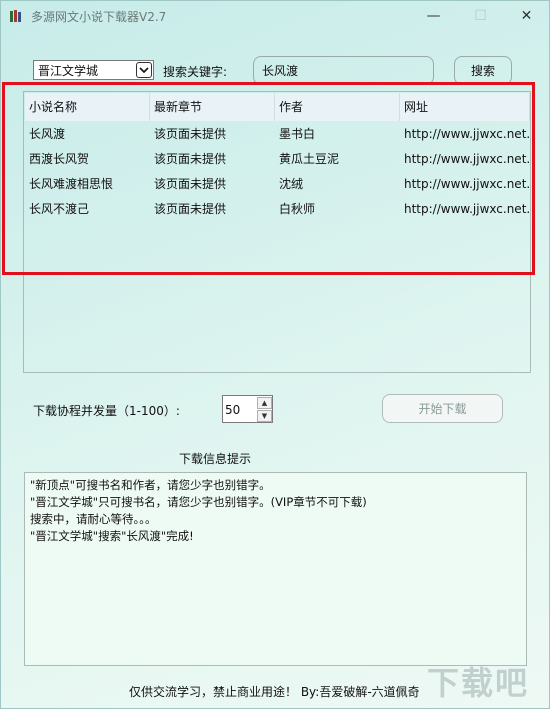 Image resolution: width=550 pixels, height=709 pixels. Describe the element at coordinates (195, 72) in the screenshot. I see `keyword-label: 搜索关键字:` at that location.